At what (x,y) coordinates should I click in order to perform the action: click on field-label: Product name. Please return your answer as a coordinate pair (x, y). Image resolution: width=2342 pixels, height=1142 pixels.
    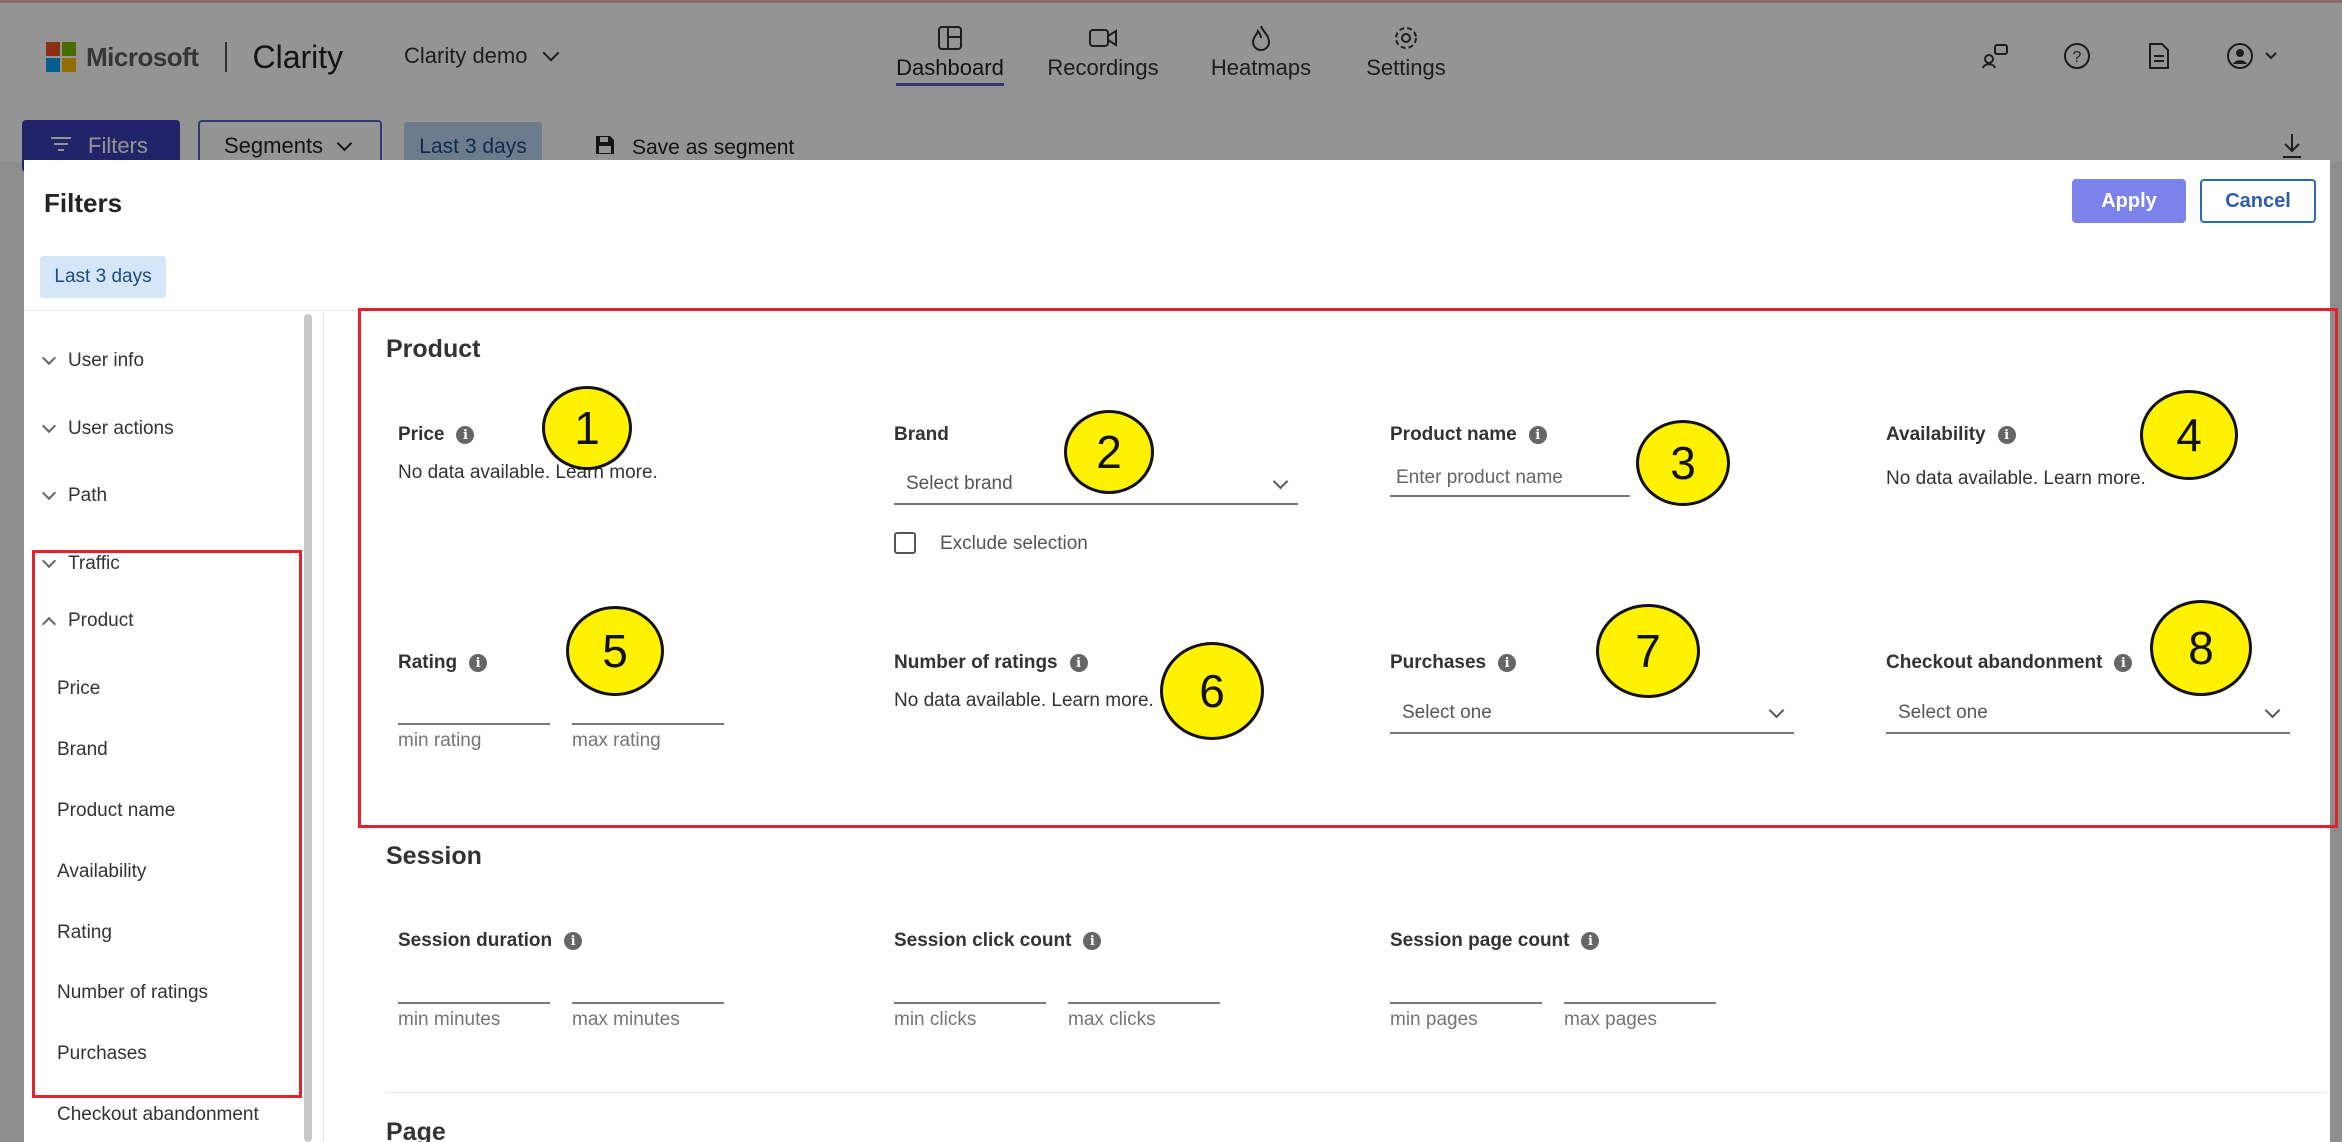
    Looking at the image, I should click on (1453, 434).